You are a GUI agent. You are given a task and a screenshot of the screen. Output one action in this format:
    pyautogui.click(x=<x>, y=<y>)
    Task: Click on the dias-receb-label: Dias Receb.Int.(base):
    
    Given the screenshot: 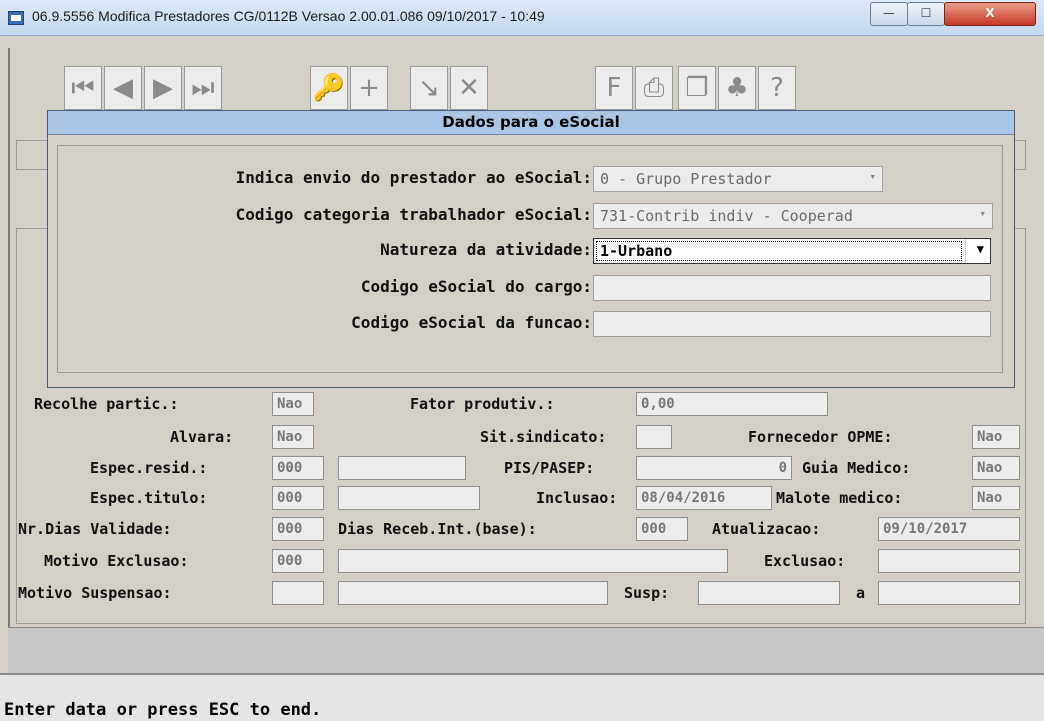 What is the action you would take?
    pyautogui.click(x=437, y=529)
    